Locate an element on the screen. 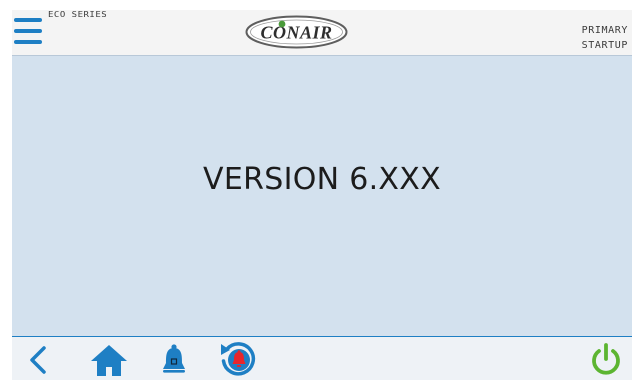 The width and height of the screenshot is (639, 380). hamburger-menu-icon is located at coordinates (28, 31).